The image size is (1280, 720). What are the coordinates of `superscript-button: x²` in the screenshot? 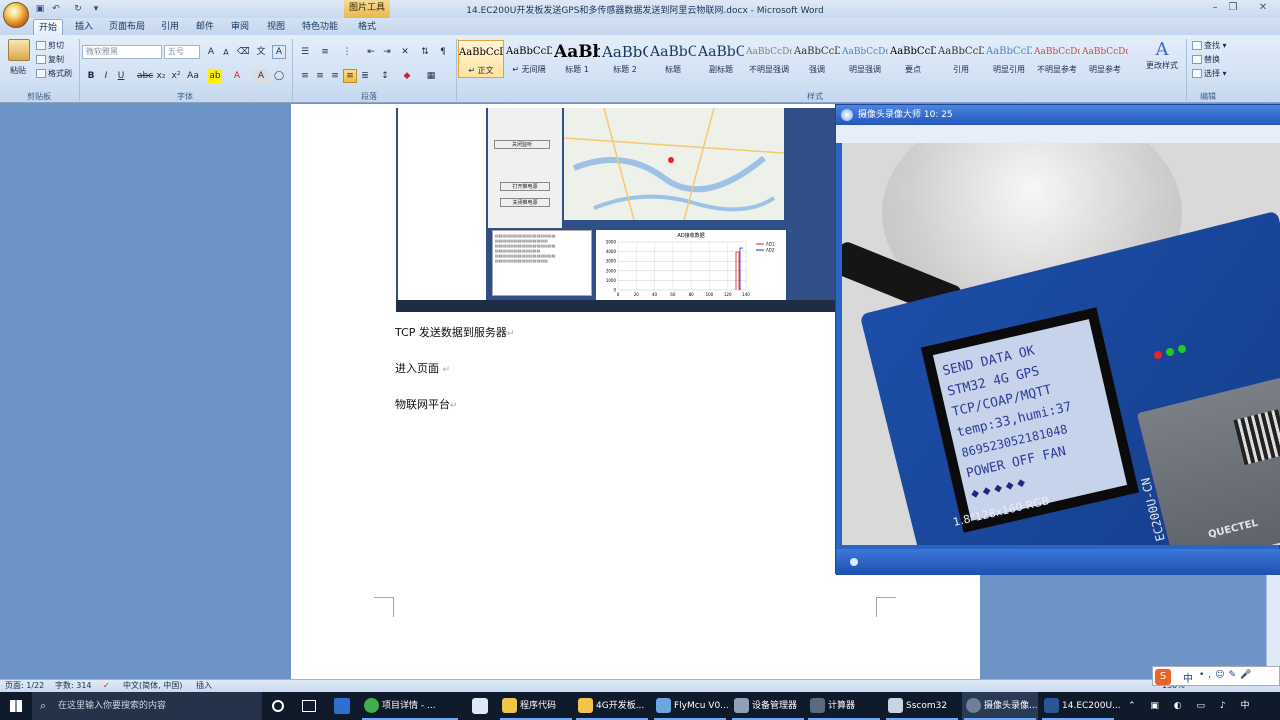 It's located at (176, 76).